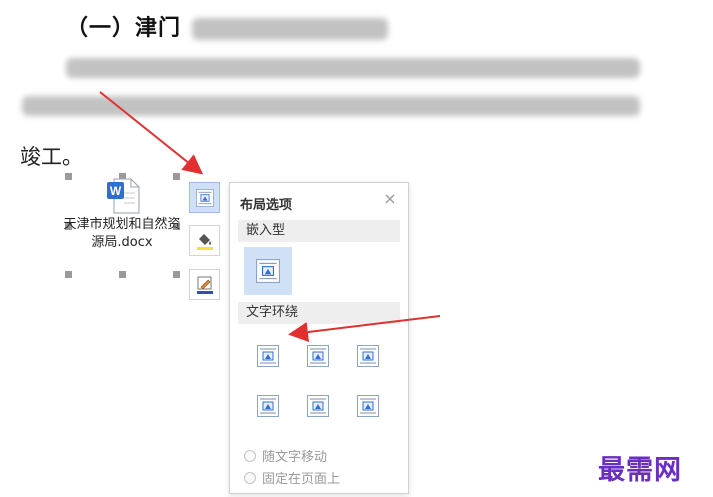  I want to click on heading-text: （一）津门, so click(124, 28).